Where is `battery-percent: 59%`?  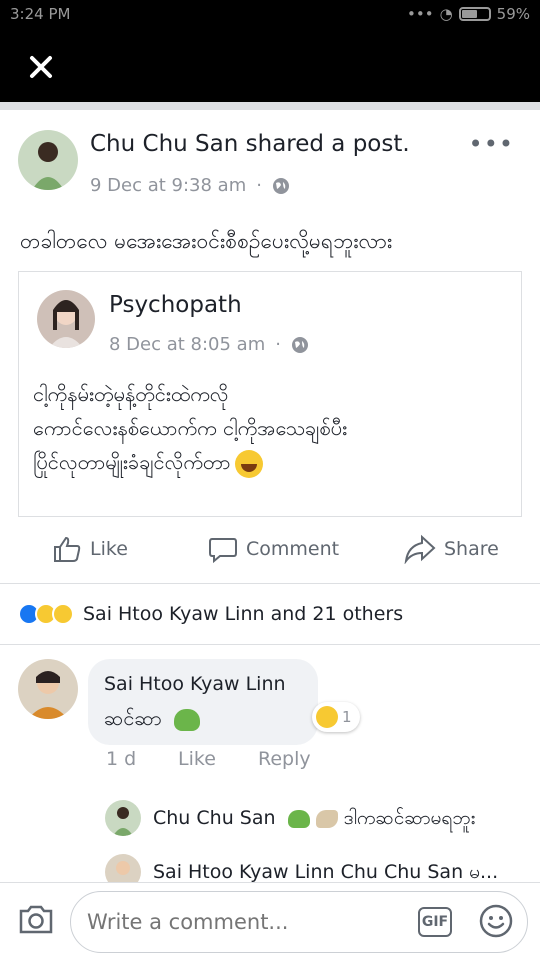
battery-percent: 59% is located at coordinates (513, 14).